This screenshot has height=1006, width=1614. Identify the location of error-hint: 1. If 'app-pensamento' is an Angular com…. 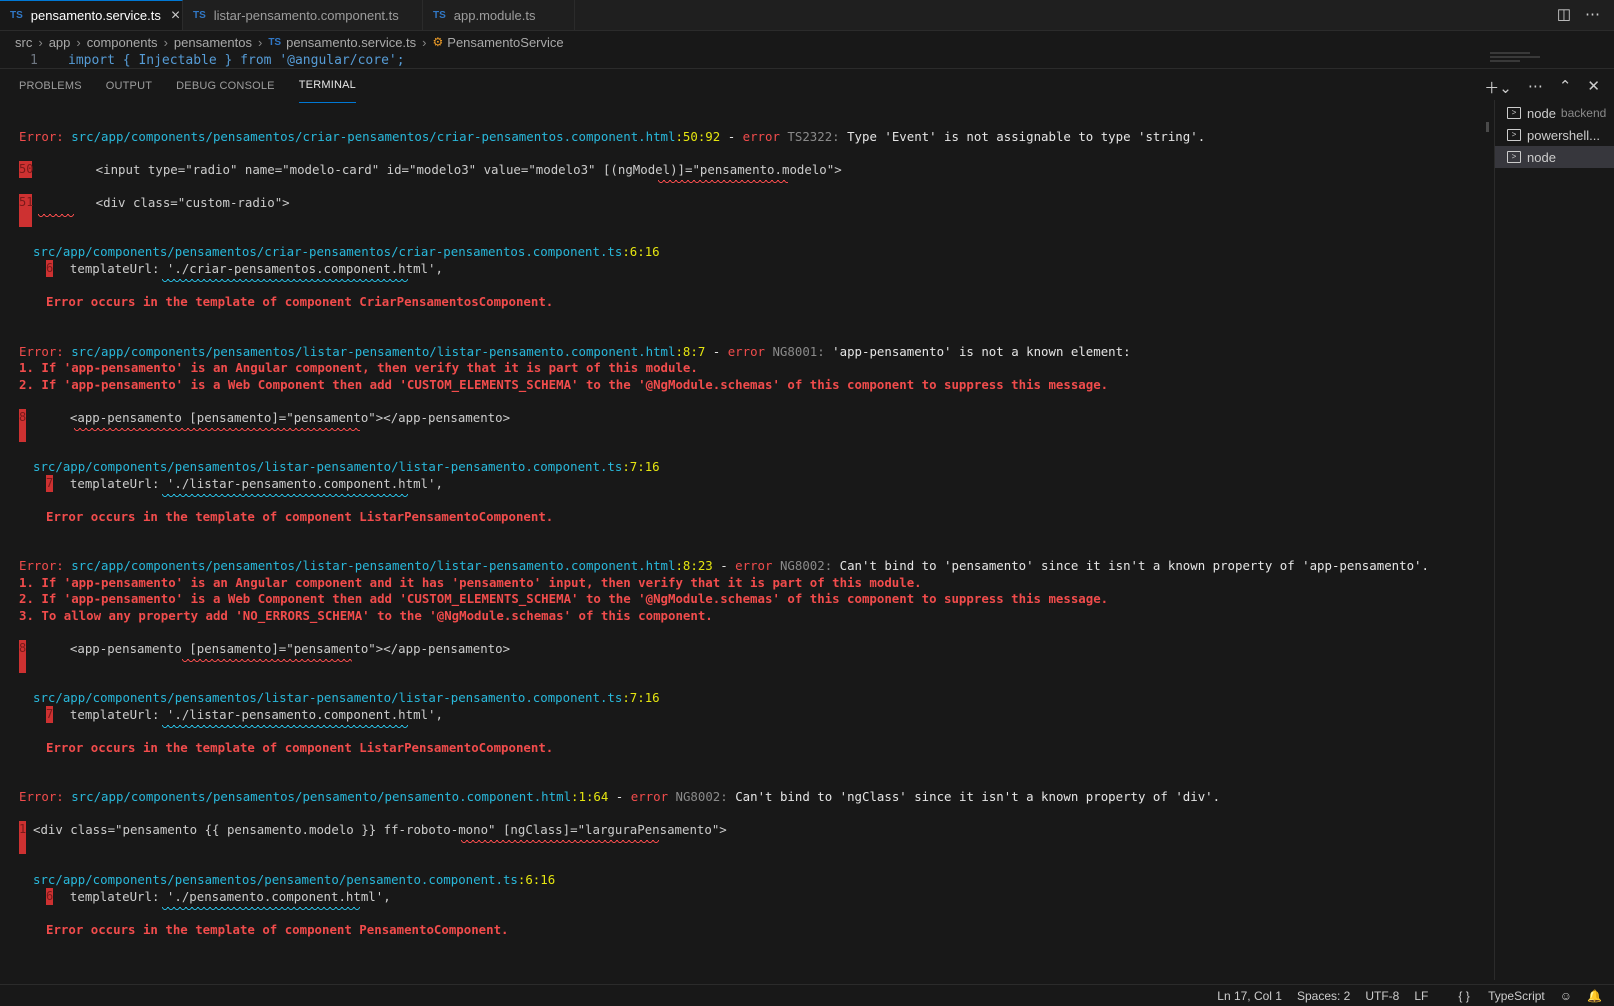
(358, 367).